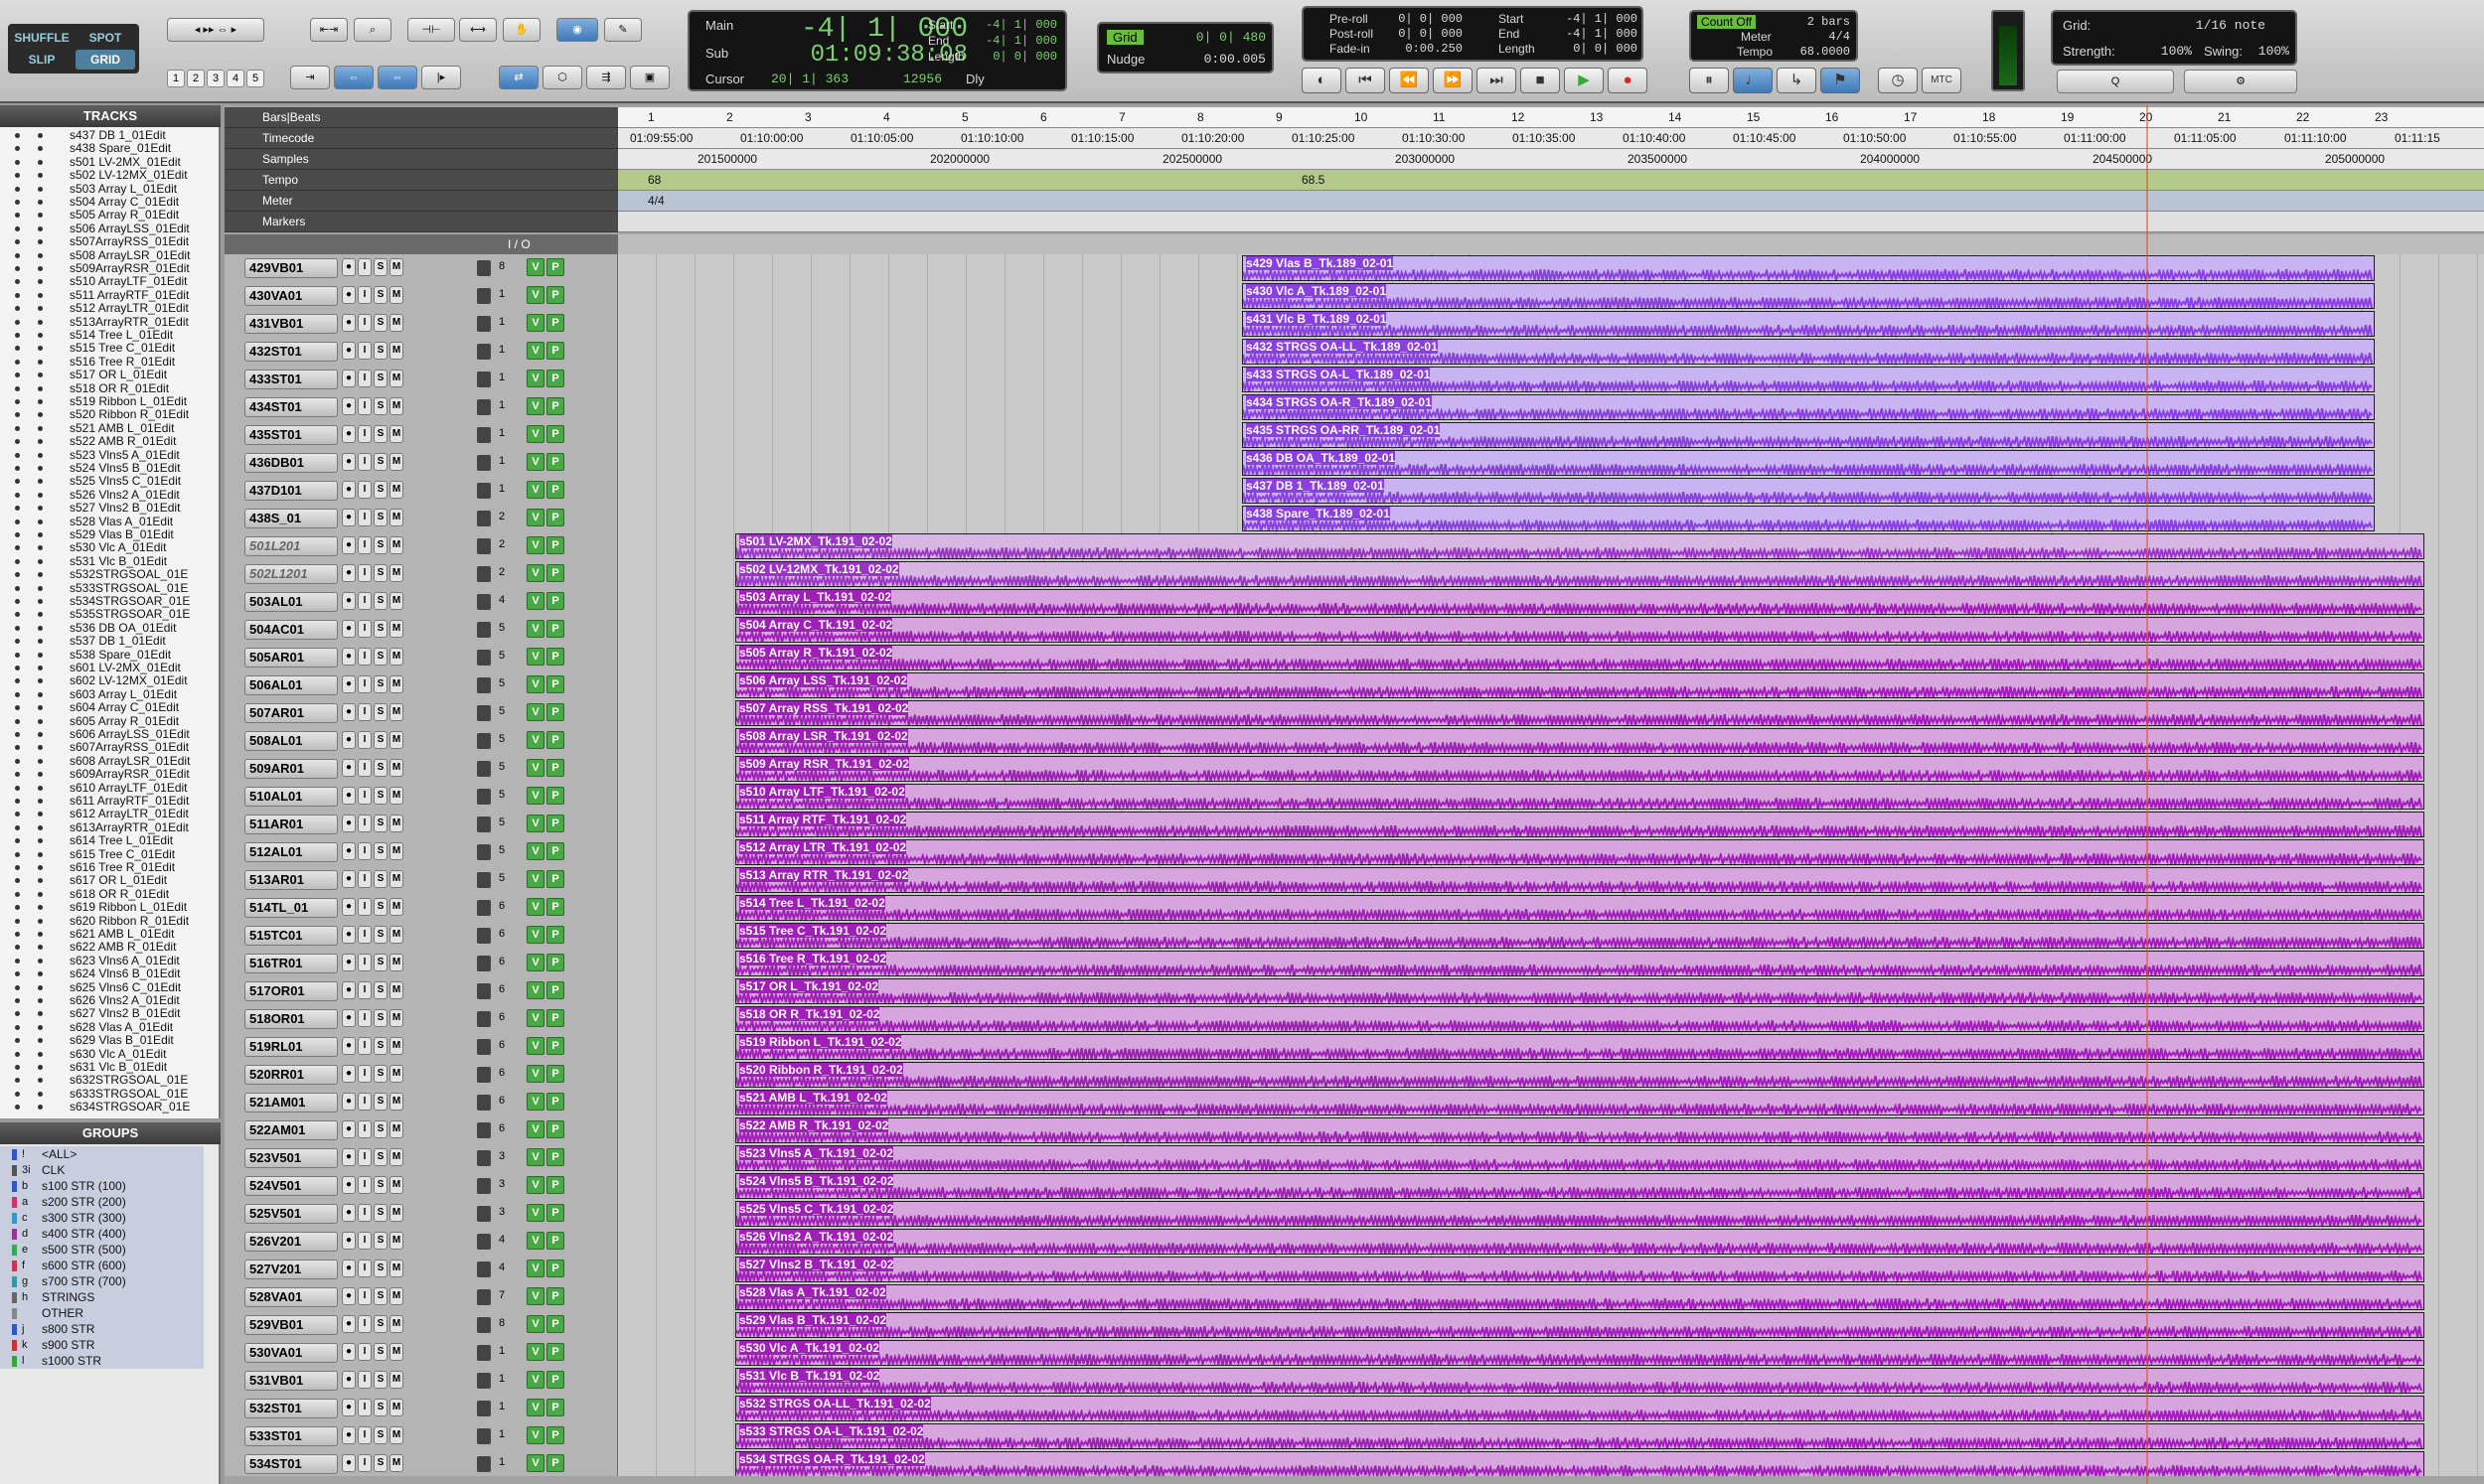 Image resolution: width=2484 pixels, height=1484 pixels. Describe the element at coordinates (291, 1158) in the screenshot. I see `track-name: 523V501` at that location.